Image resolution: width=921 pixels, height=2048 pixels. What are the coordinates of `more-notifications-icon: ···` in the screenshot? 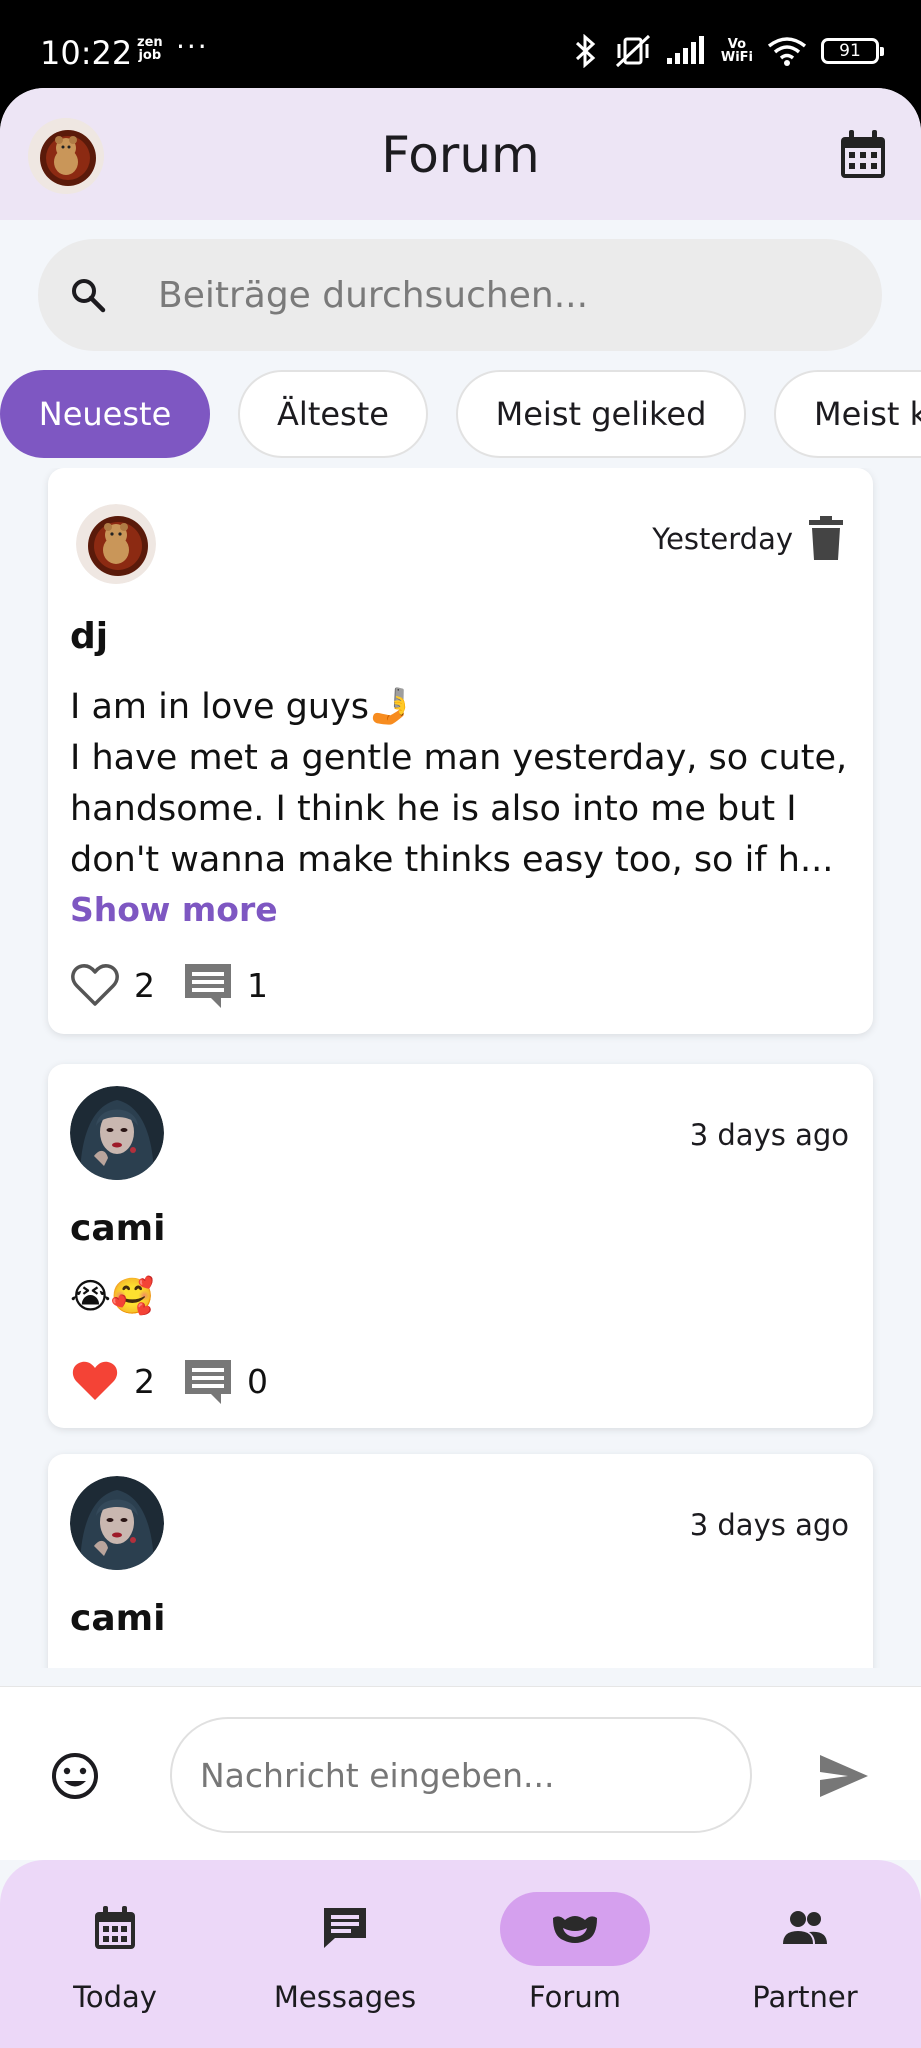 It's located at (192, 46).